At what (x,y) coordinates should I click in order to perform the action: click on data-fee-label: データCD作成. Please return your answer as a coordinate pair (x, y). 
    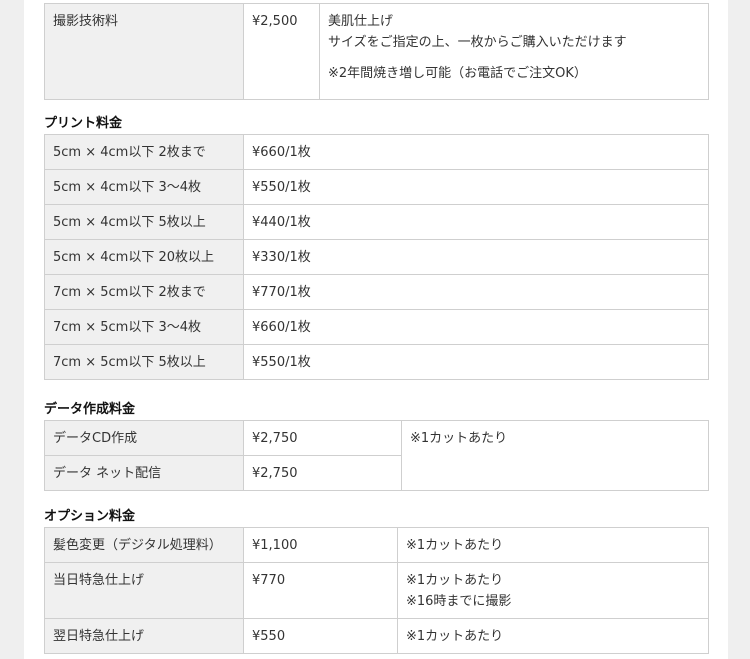
    Looking at the image, I should click on (144, 438).